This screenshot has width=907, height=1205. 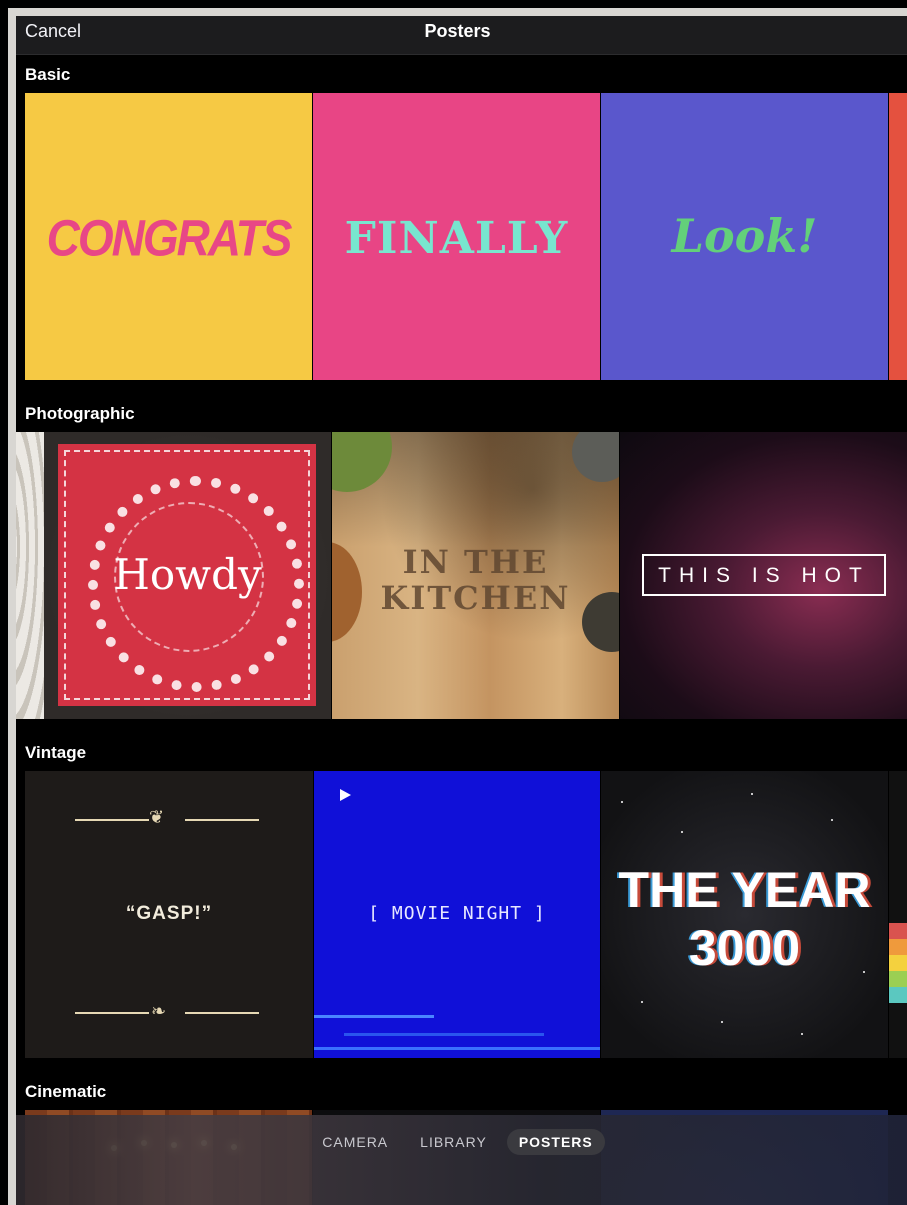 What do you see at coordinates (355, 1142) in the screenshot?
I see `tab-camera: CAMERA` at bounding box center [355, 1142].